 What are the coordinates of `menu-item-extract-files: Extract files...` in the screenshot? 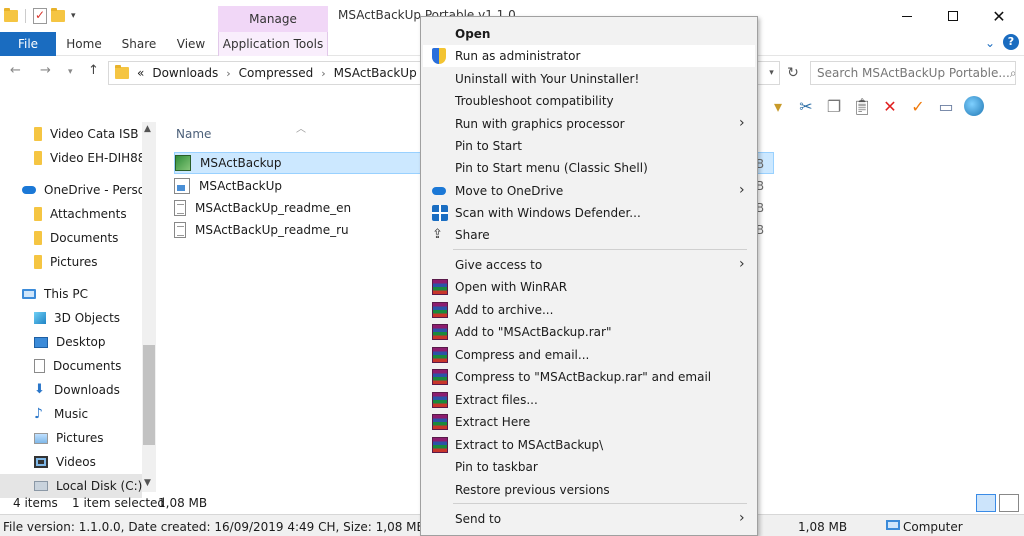 It's located at (589, 400).